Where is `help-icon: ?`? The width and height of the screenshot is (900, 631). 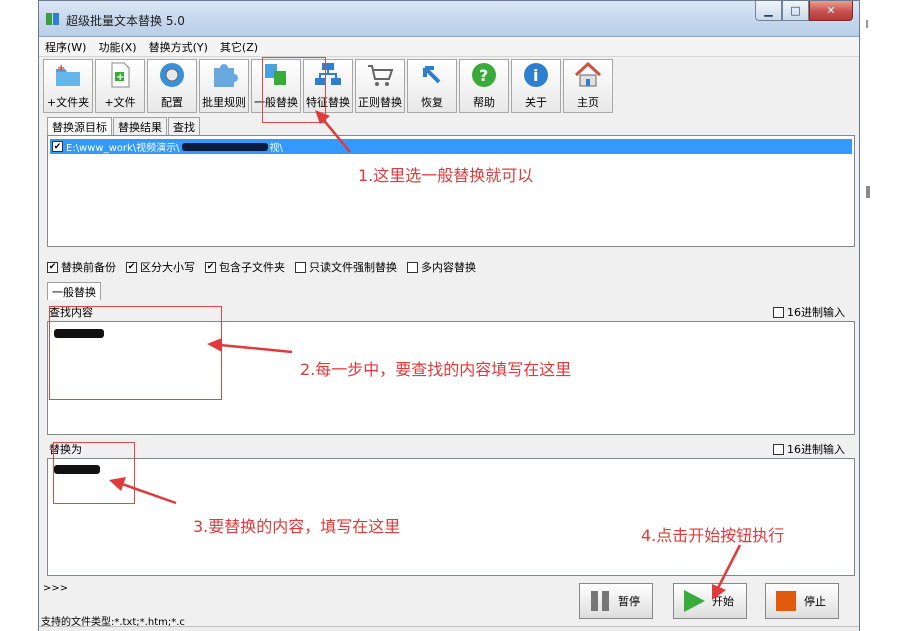 help-icon: ? is located at coordinates (484, 75).